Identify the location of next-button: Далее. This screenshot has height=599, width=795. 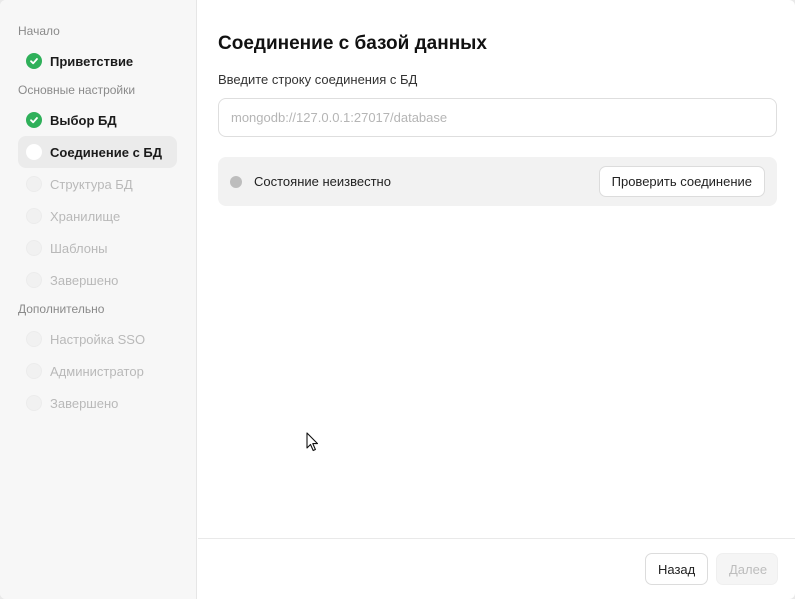
(747, 569).